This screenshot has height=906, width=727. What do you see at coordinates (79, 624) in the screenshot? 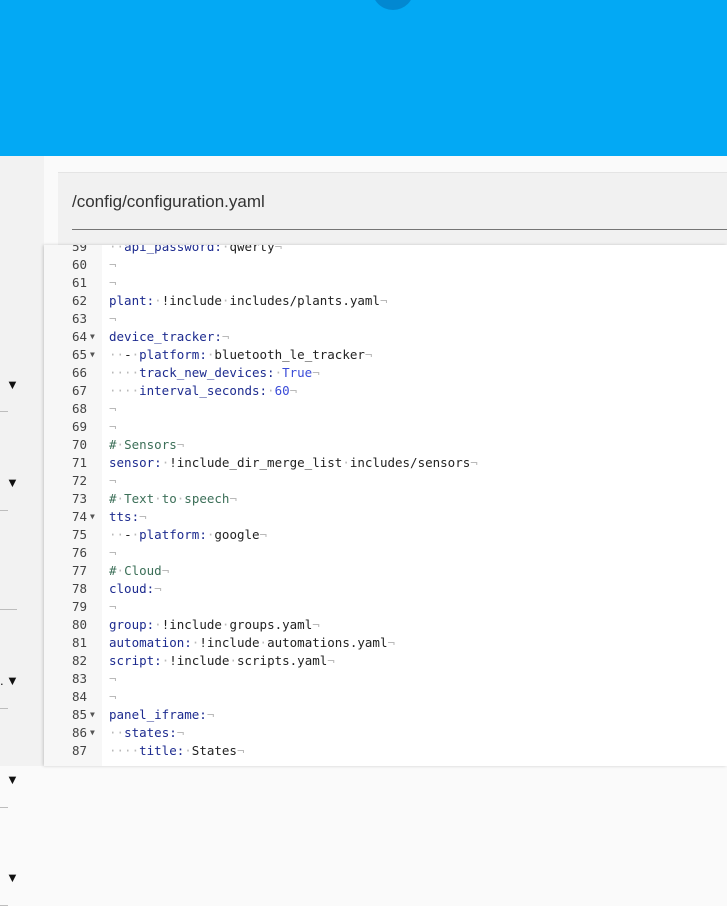
I see `line-number: 80` at bounding box center [79, 624].